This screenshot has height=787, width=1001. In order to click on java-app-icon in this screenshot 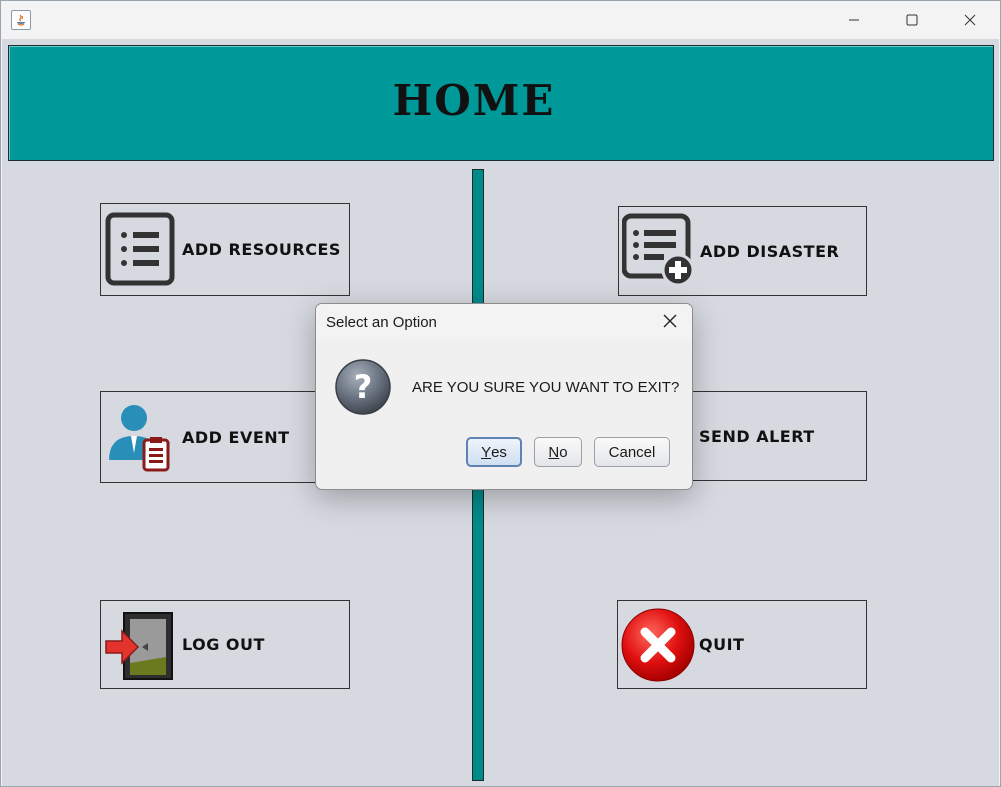, I will do `click(21, 20)`.